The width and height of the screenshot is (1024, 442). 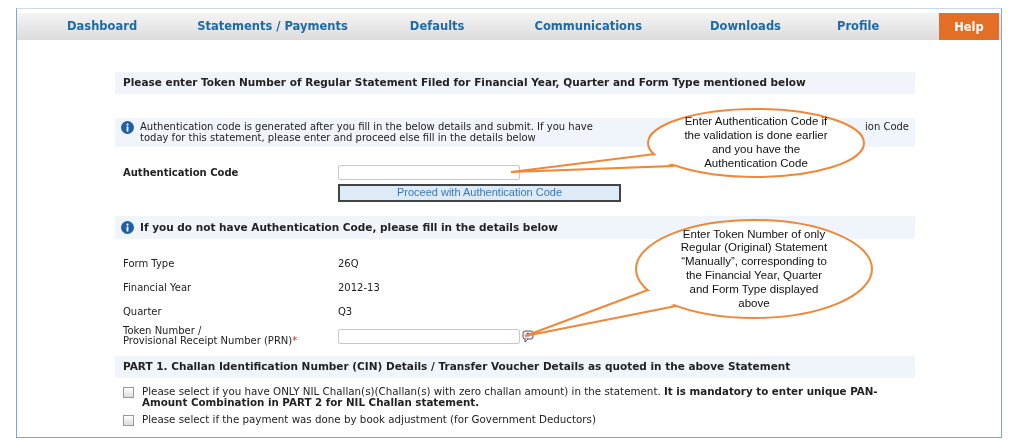 What do you see at coordinates (429, 172) in the screenshot?
I see `authentication-code-input` at bounding box center [429, 172].